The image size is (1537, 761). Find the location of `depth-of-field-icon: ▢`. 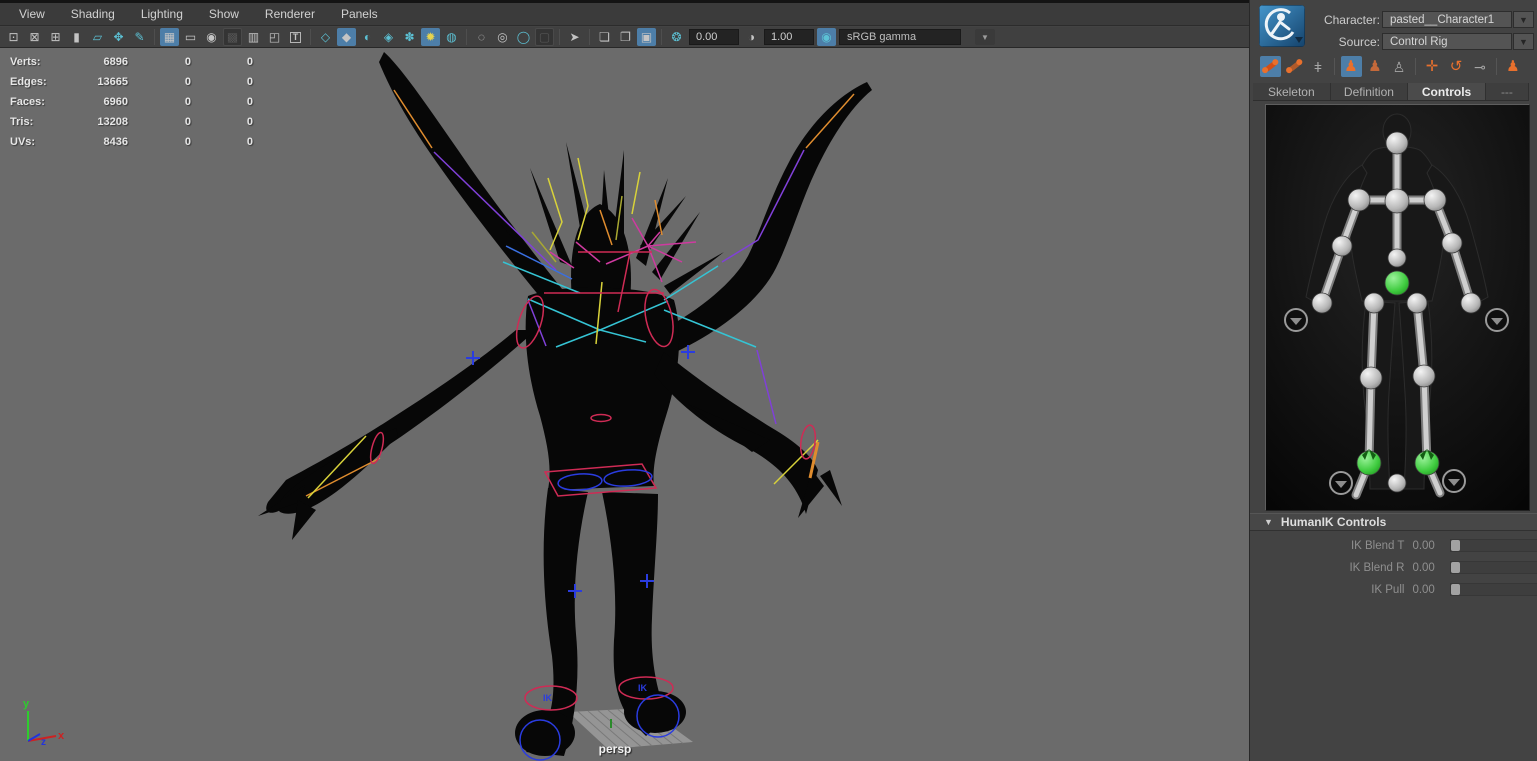

depth-of-field-icon: ▢ is located at coordinates (544, 37).